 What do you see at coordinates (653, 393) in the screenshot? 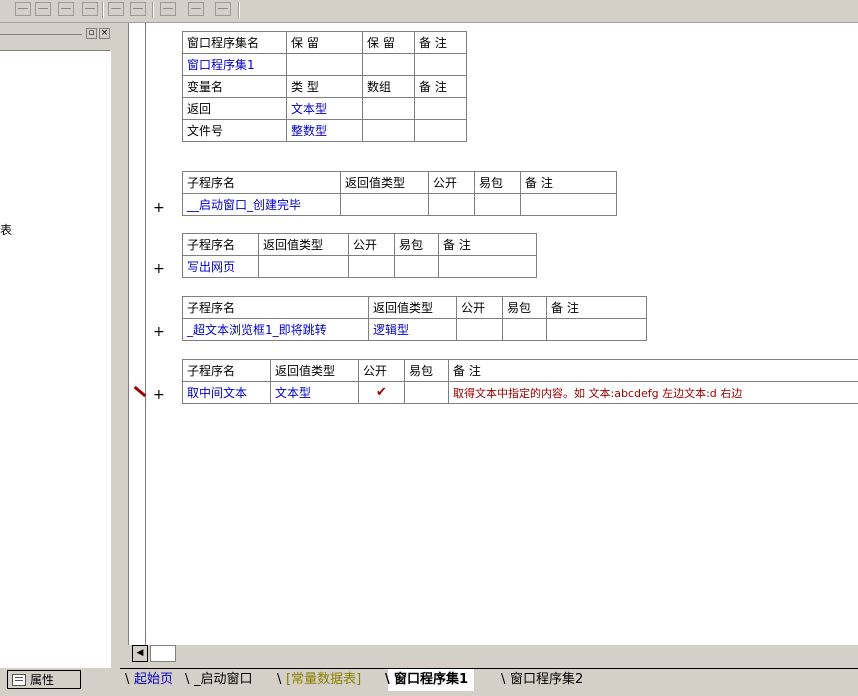
I see `subroutine-note: 取得文本中指定的内容。如 文本:abcdefg 左边文本:d 右边` at bounding box center [653, 393].